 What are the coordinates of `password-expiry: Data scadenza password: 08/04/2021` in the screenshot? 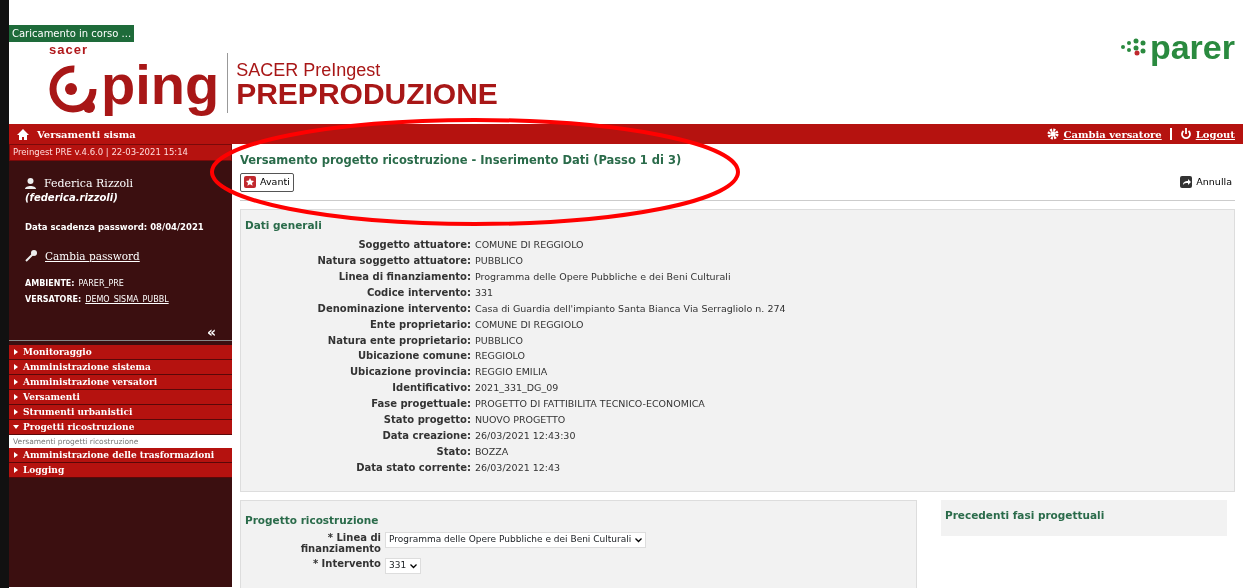 It's located at (115, 227).